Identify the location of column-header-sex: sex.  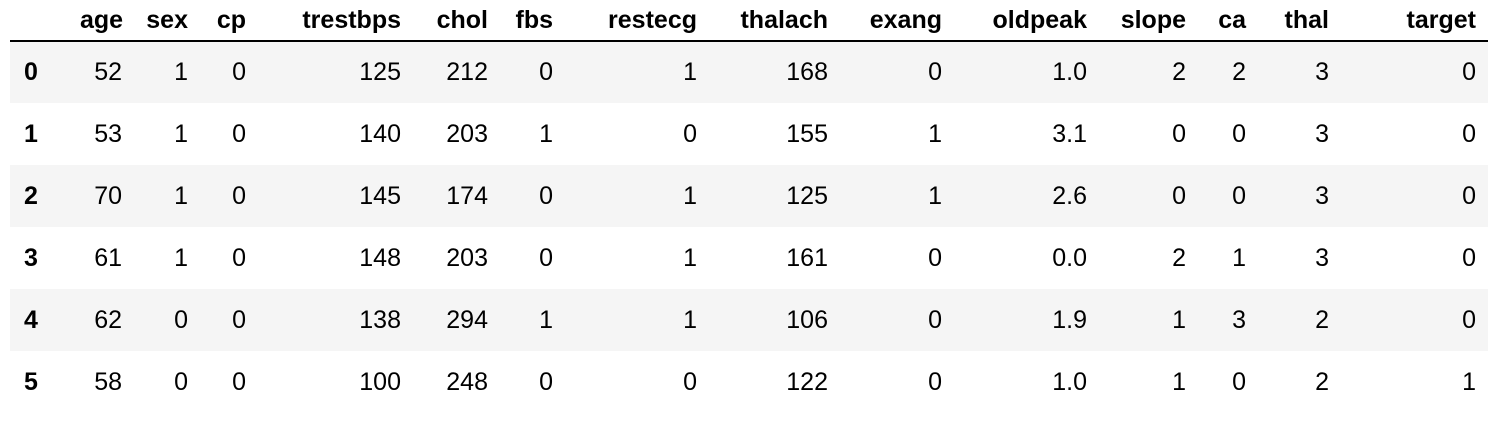
(167, 21).